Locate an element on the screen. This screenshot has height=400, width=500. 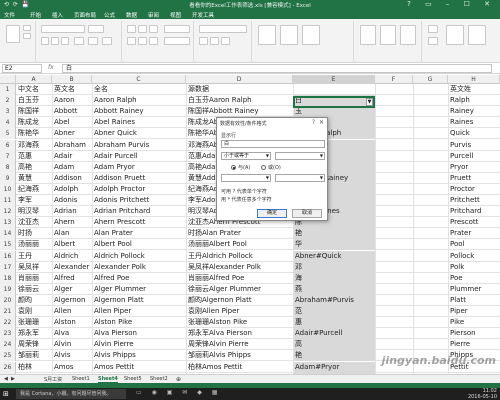
row-header: 2 is located at coordinates (8, 101).